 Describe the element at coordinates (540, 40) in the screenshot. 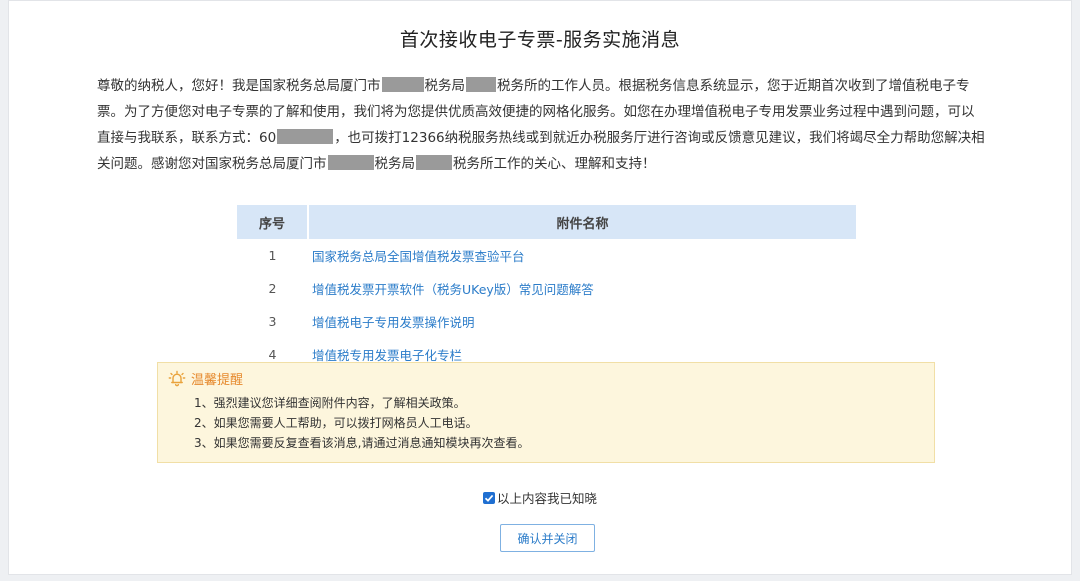

I see `dialog-title: 首次接收电子专票-服务实施消息` at that location.